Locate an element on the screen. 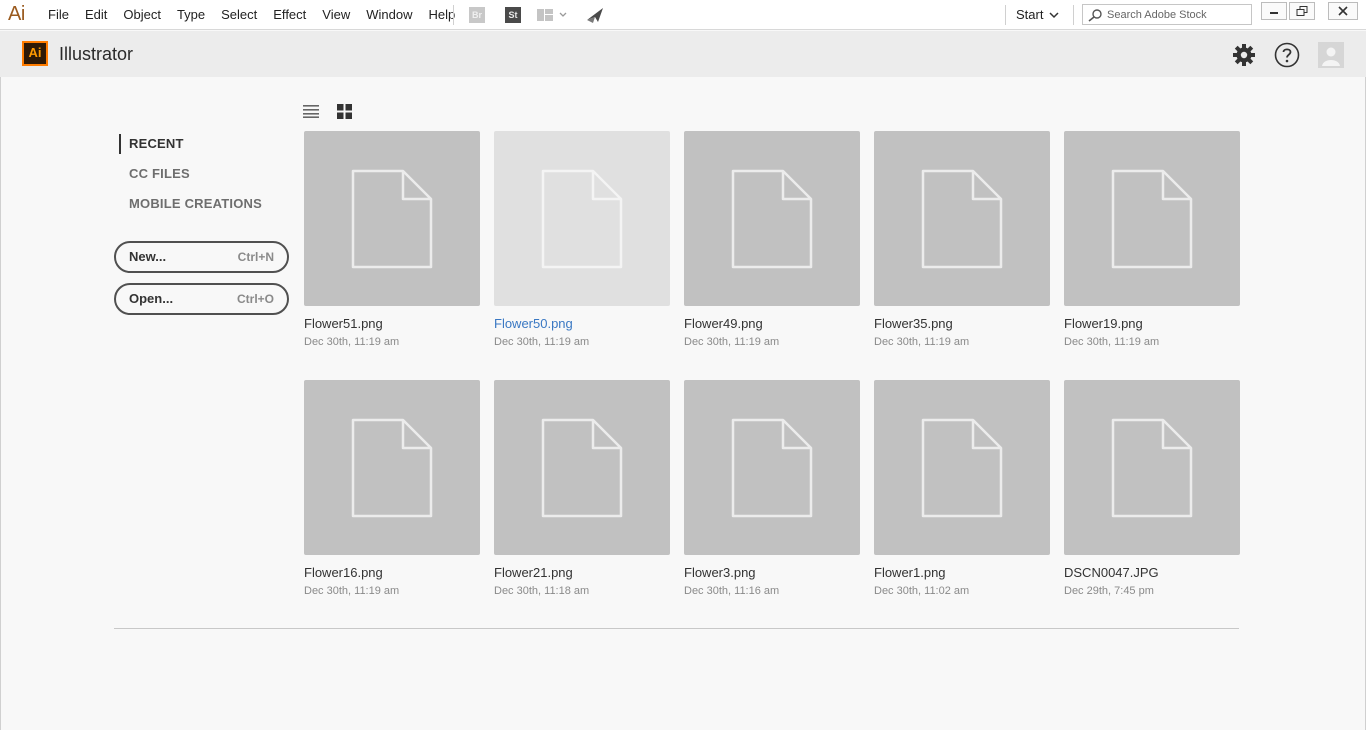 This screenshot has width=1366, height=730. bridge-icon: Br is located at coordinates (477, 15).